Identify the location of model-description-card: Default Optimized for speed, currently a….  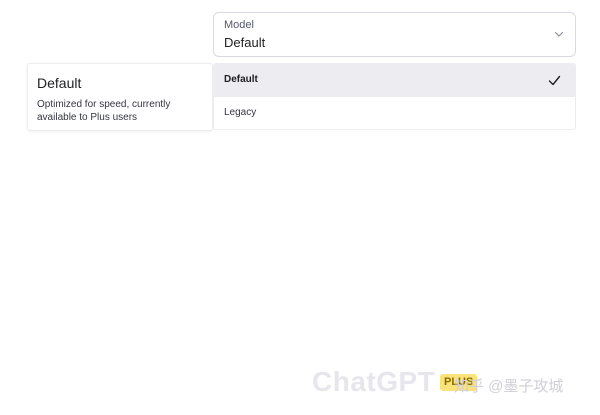
(120, 97).